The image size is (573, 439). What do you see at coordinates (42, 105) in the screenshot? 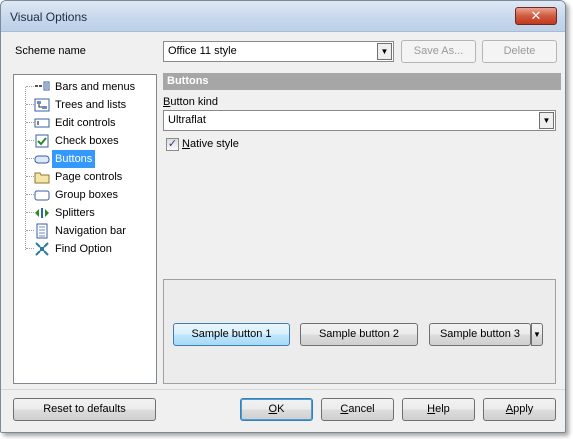
I see `tree-list-icon` at bounding box center [42, 105].